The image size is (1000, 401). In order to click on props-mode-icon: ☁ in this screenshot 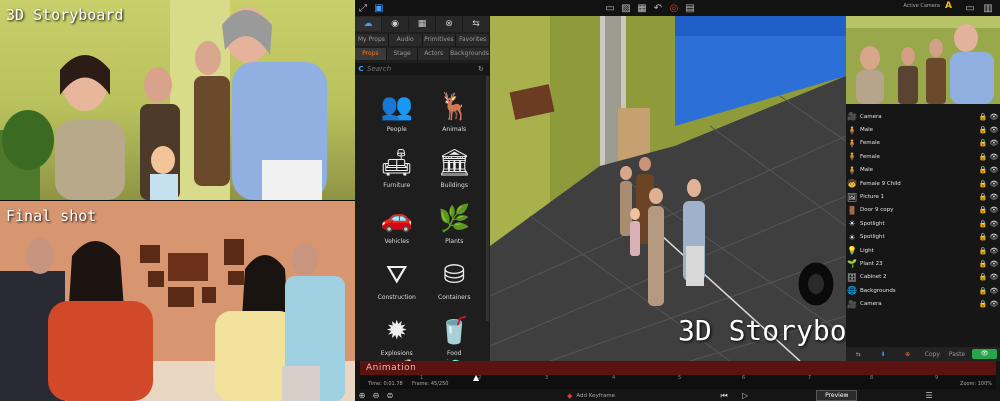, I will do `click(368, 24)`.